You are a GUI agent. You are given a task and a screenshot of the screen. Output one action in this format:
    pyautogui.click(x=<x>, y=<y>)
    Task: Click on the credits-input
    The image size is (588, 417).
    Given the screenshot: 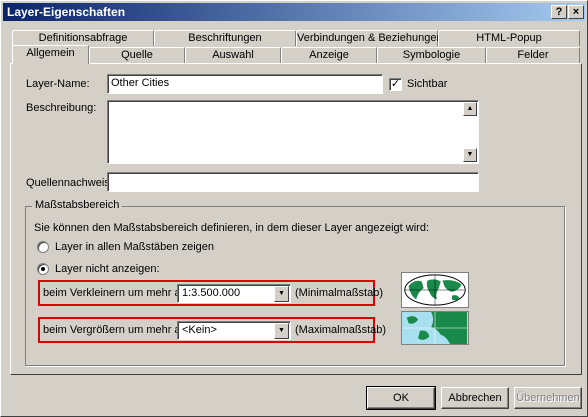 What is the action you would take?
    pyautogui.click(x=293, y=182)
    